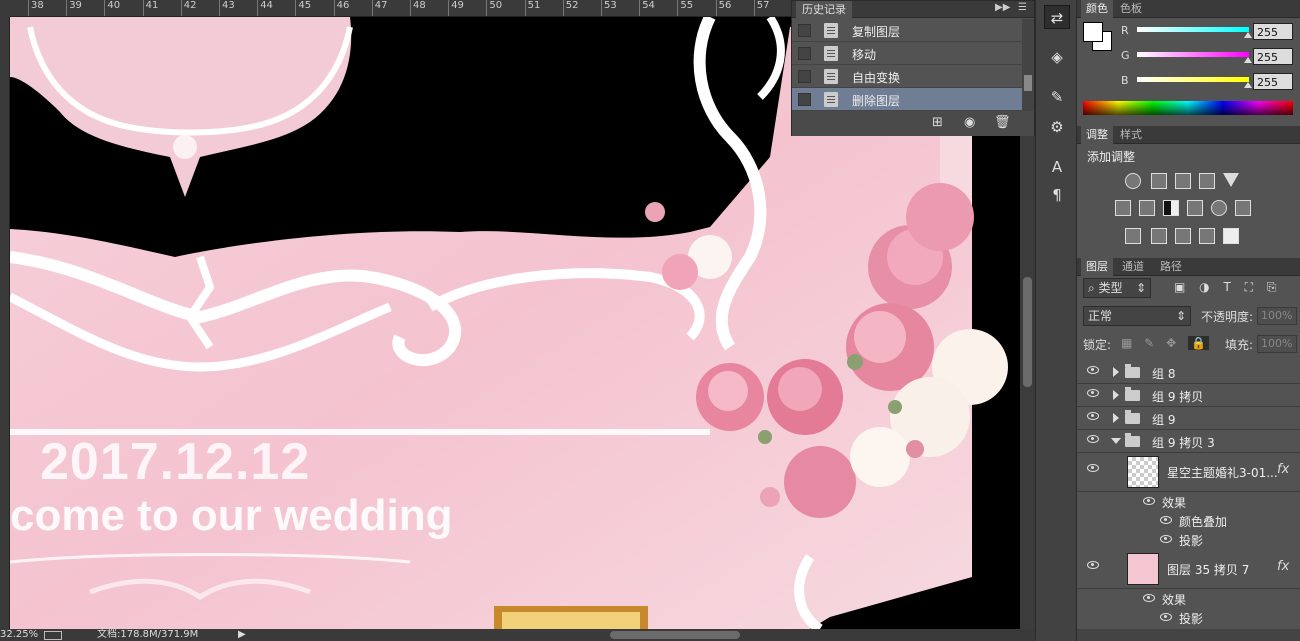  Describe the element at coordinates (907, 76) in the screenshot. I see `history-item: 自由变换` at that location.